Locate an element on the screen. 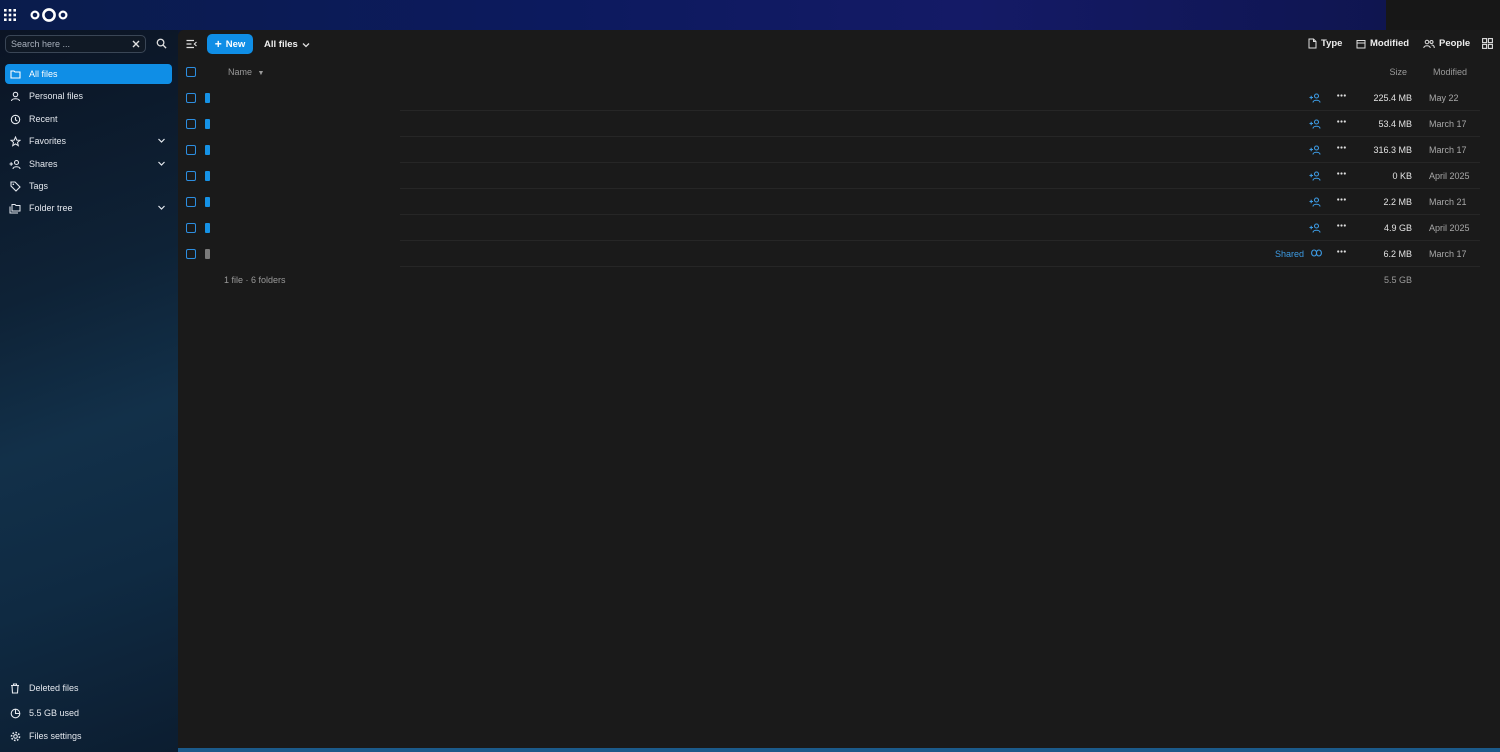 The width and height of the screenshot is (1500, 752). filter-modified-button: Modified is located at coordinates (1382, 43).